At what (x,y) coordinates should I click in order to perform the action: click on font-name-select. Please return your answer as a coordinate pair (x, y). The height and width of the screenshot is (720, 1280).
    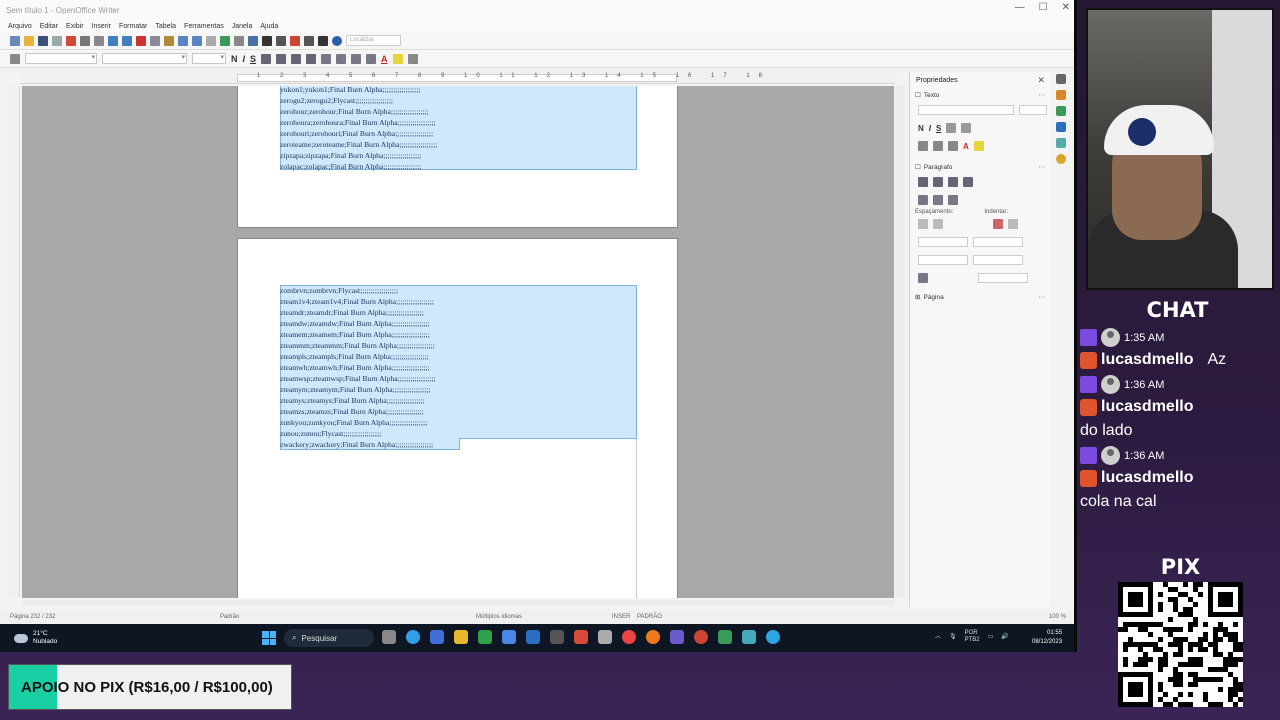
    Looking at the image, I should click on (144, 58).